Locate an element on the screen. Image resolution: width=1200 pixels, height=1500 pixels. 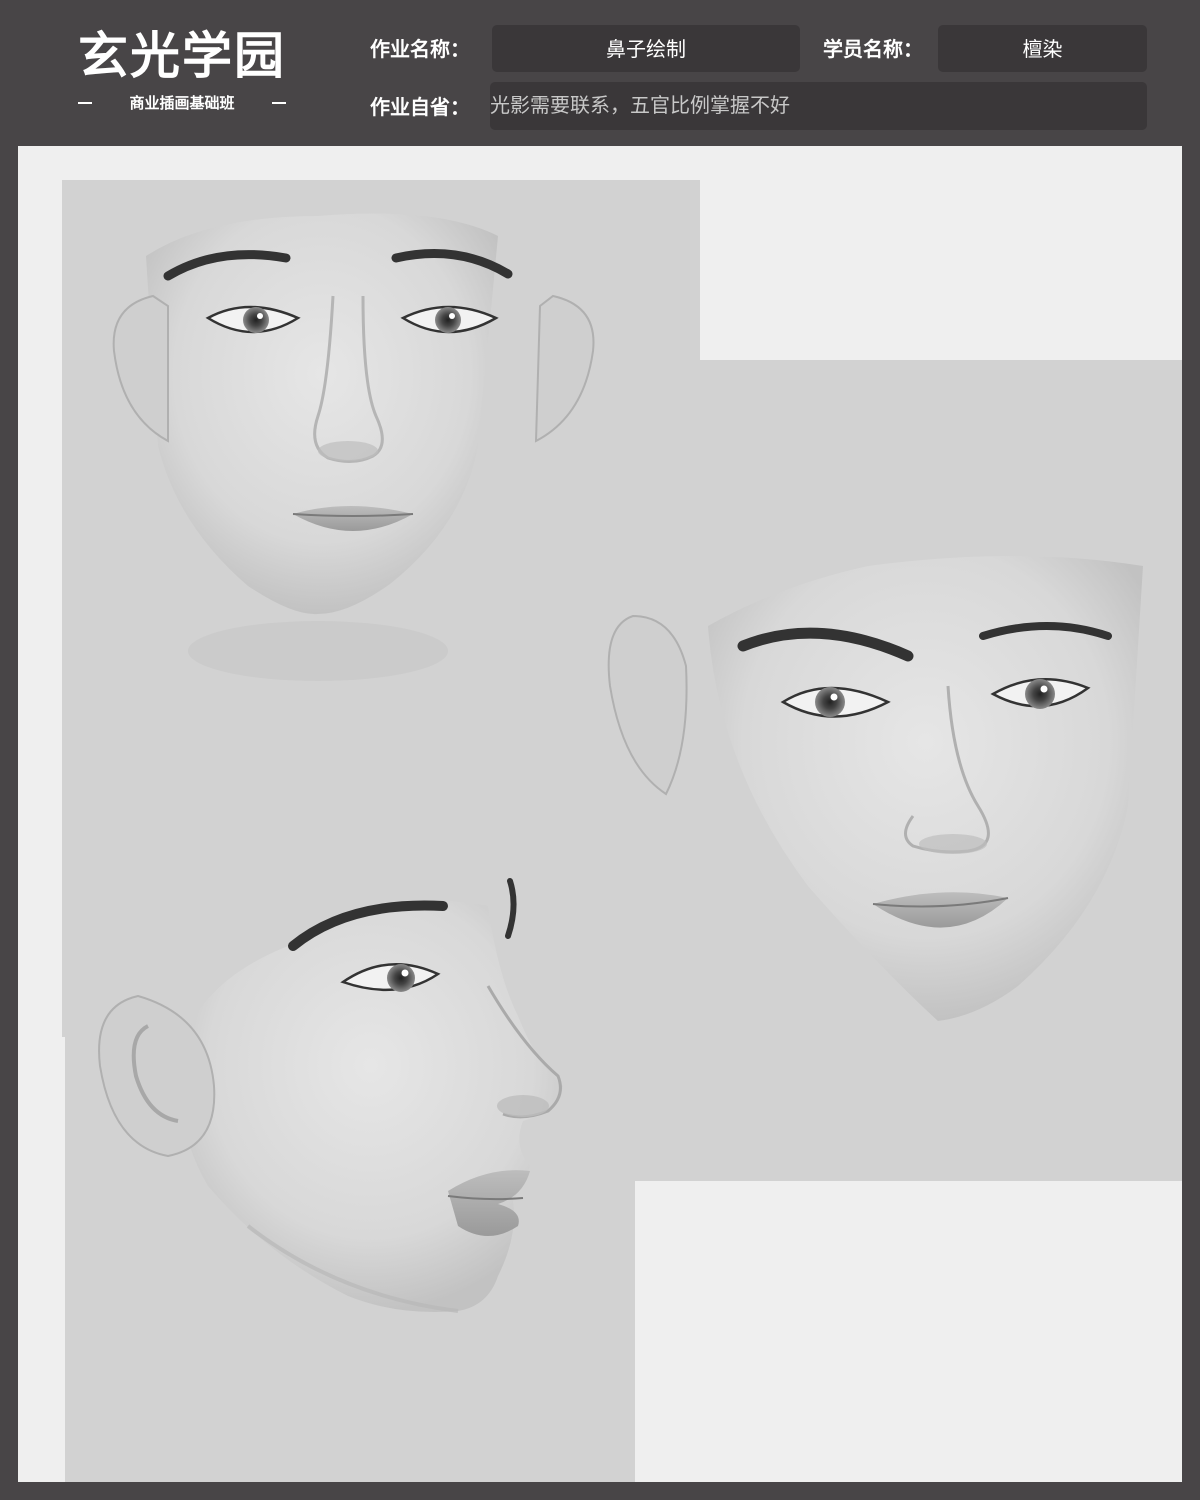
brand-subtitle-row: 商业插画基础班 is located at coordinates (182, 103).